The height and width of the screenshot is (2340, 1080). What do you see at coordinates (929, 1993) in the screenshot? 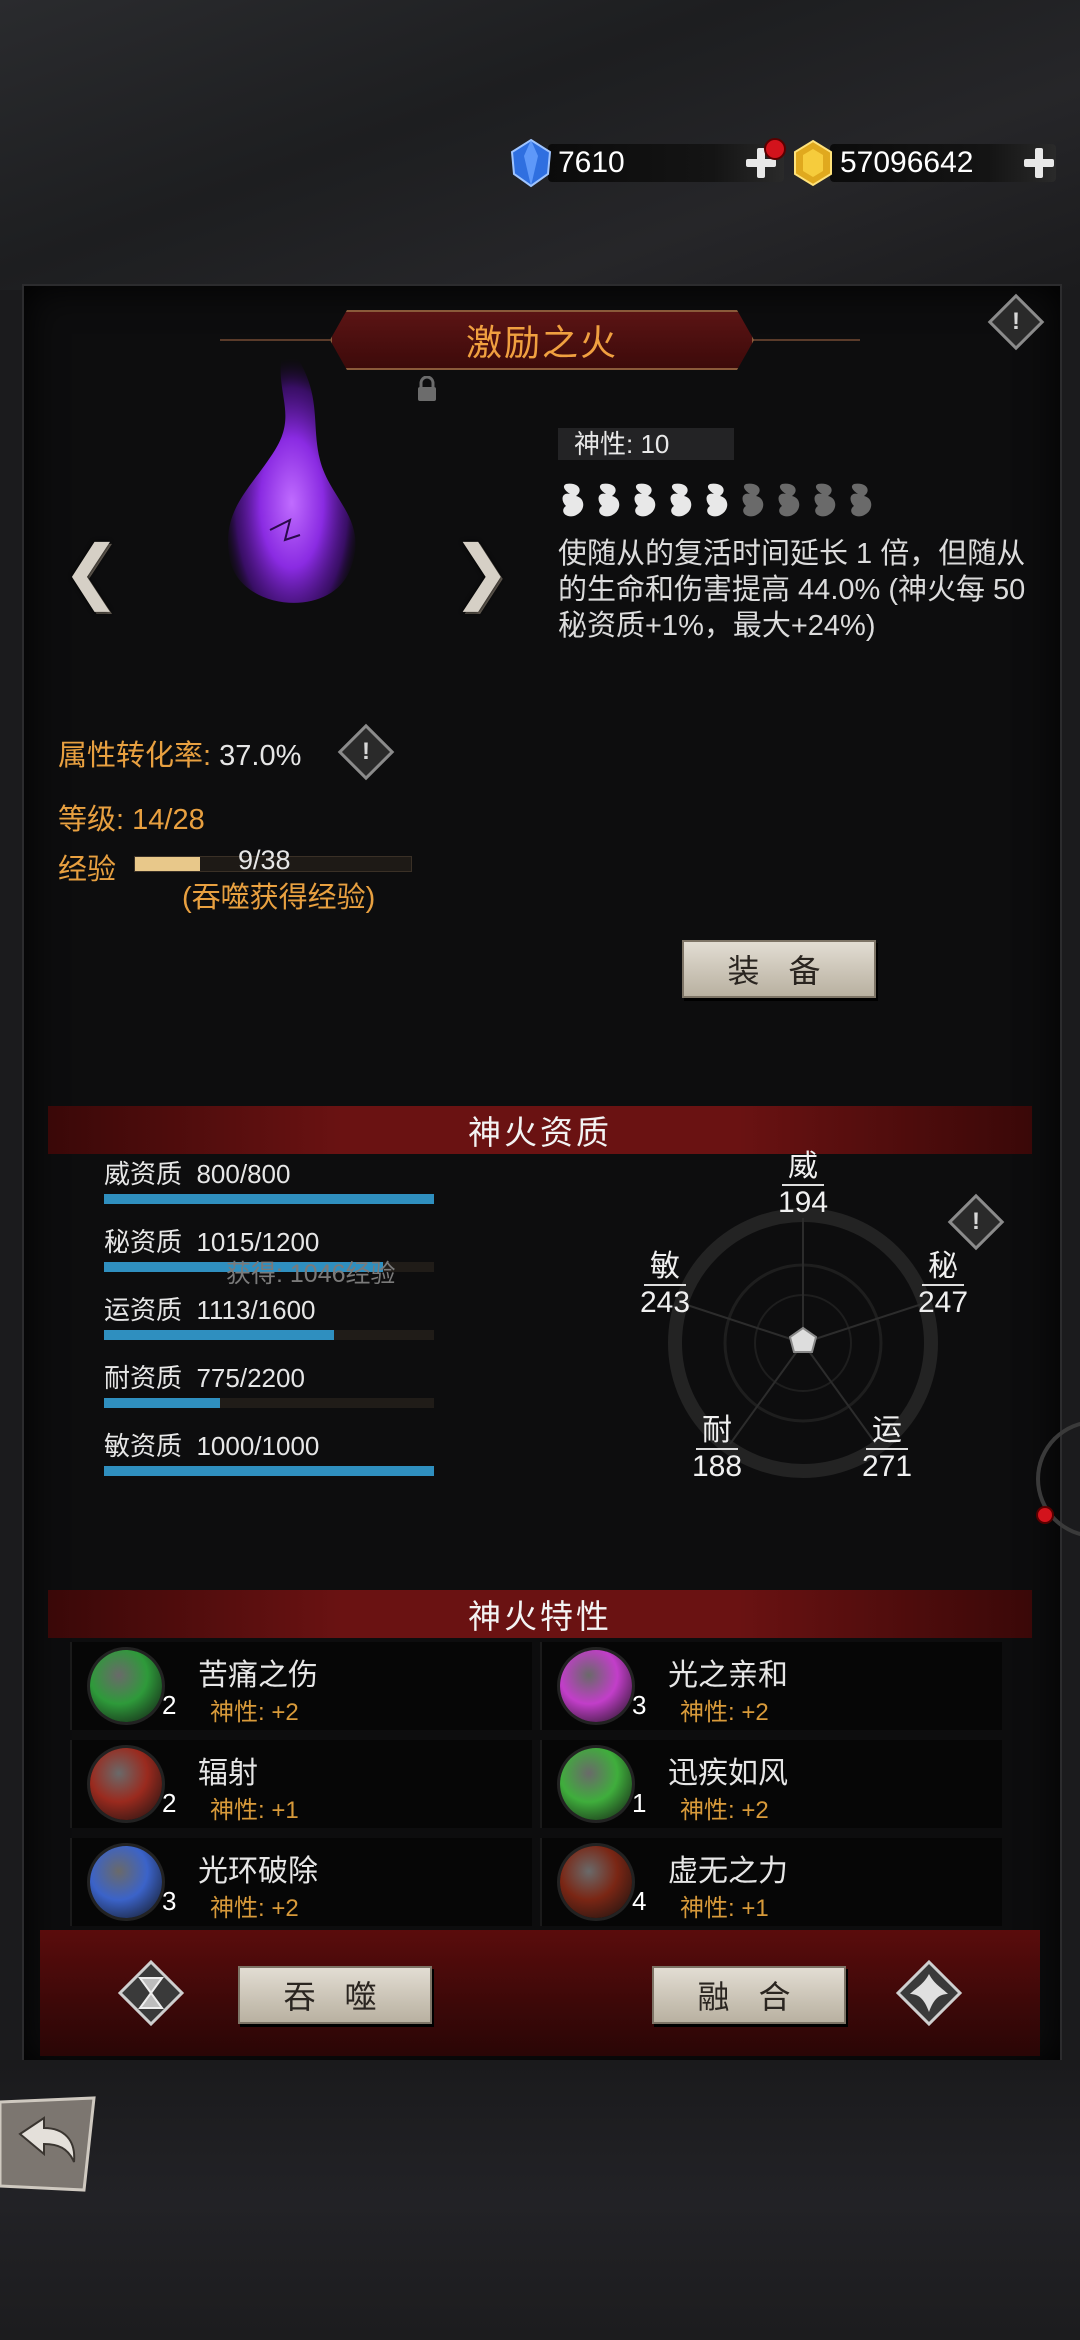
I see `fuse-emblem-icon` at bounding box center [929, 1993].